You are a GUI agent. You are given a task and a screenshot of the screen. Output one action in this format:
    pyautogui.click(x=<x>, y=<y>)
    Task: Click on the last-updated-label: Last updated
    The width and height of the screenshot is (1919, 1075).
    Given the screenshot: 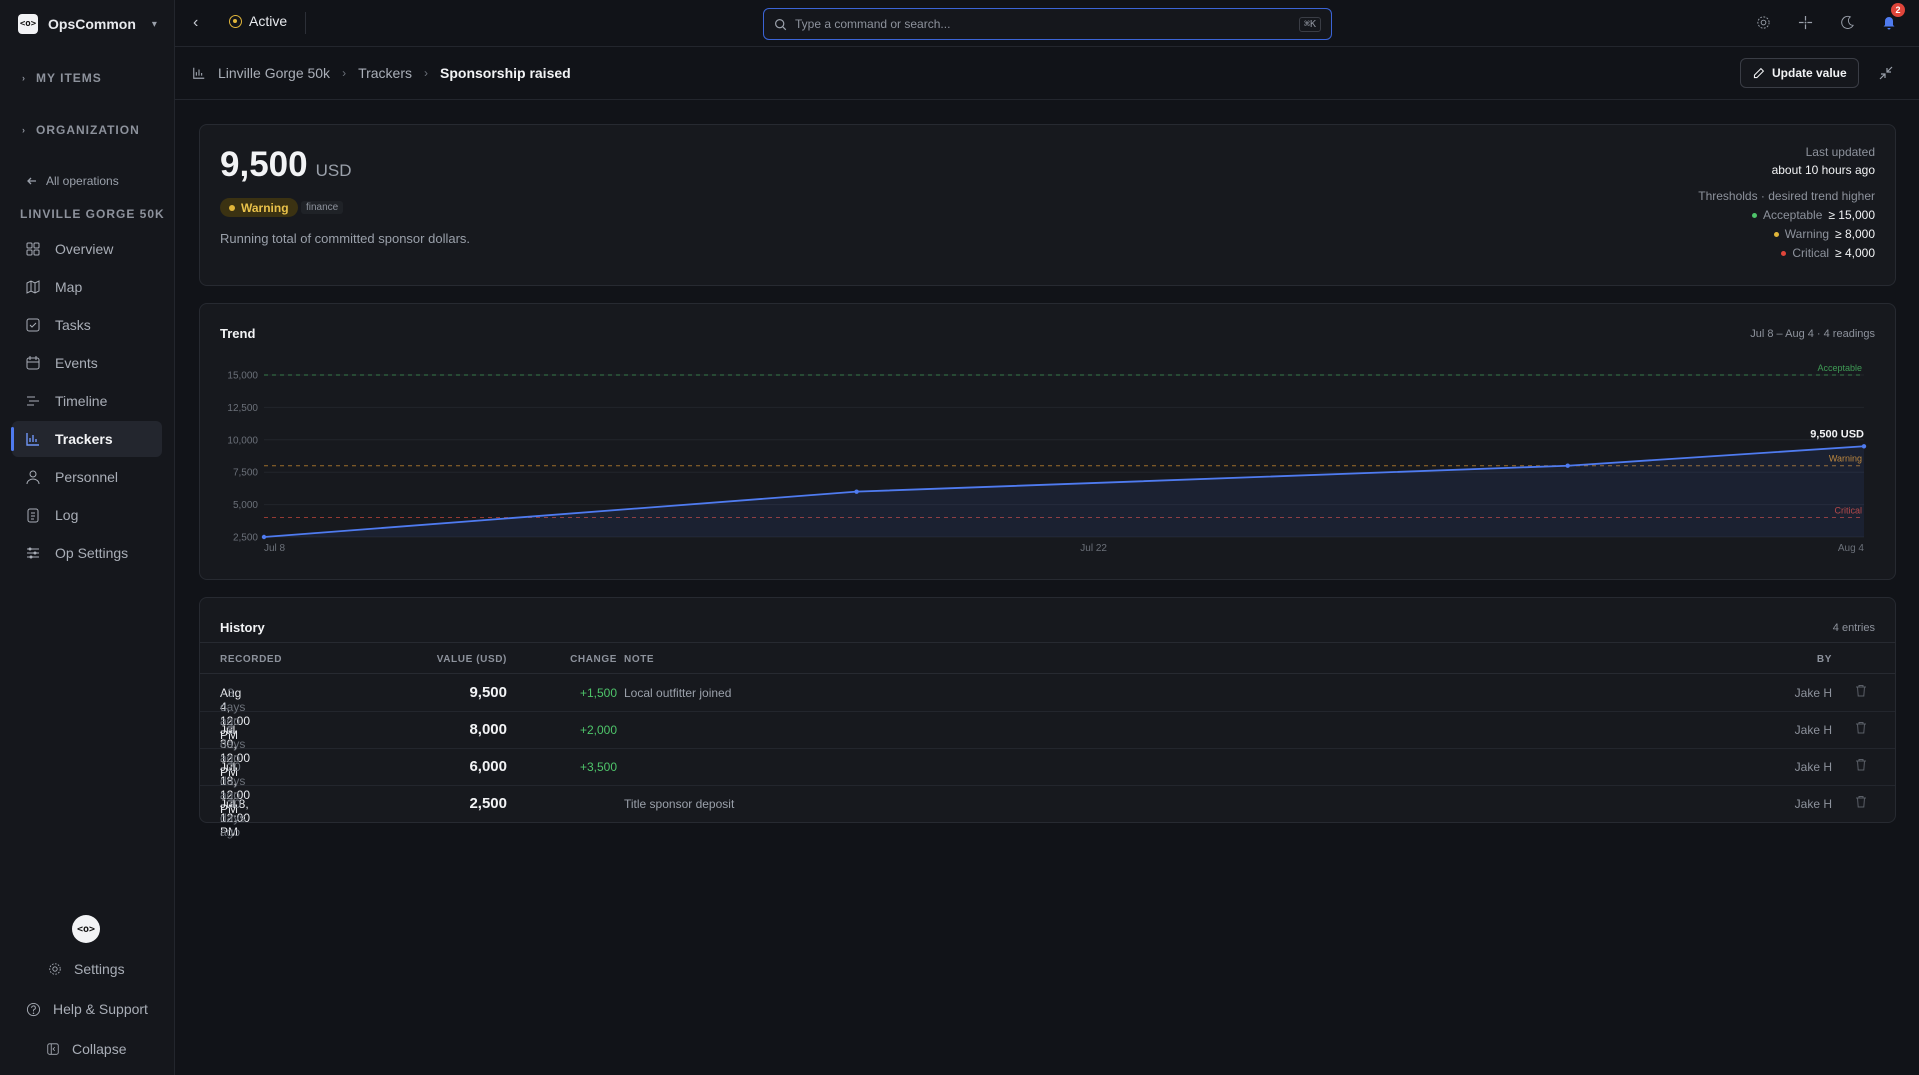 What is the action you would take?
    pyautogui.click(x=1840, y=152)
    